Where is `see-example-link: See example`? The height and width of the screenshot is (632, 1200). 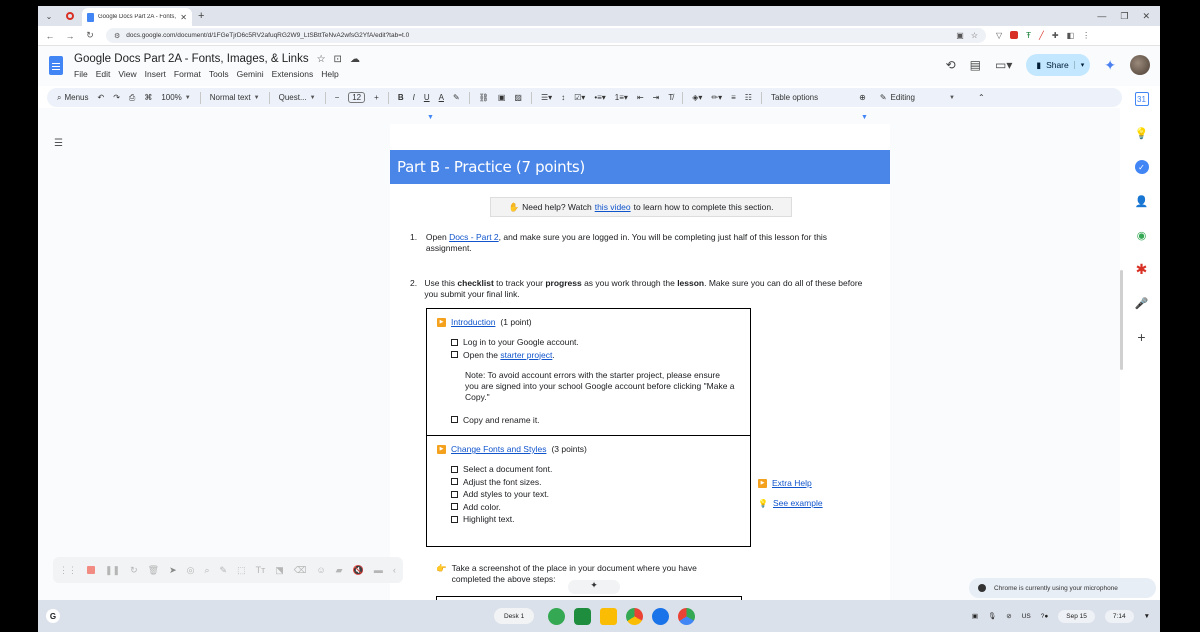
see-example-link: See example is located at coordinates (798, 503).